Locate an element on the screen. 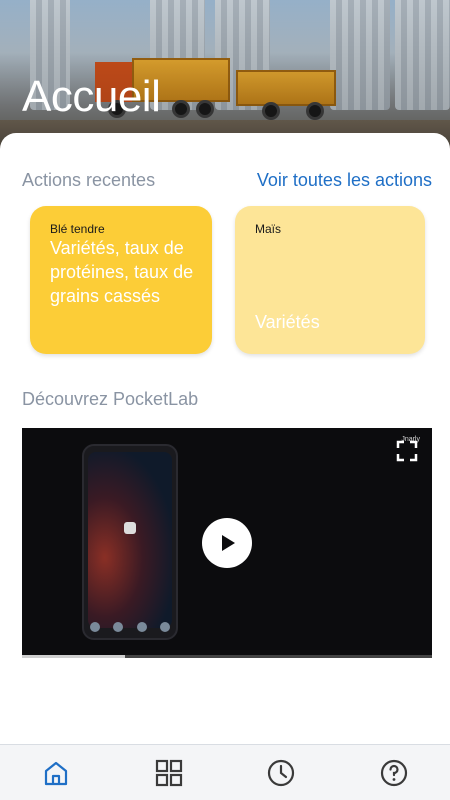 The height and width of the screenshot is (800, 450). nav-grid is located at coordinates (169, 773).